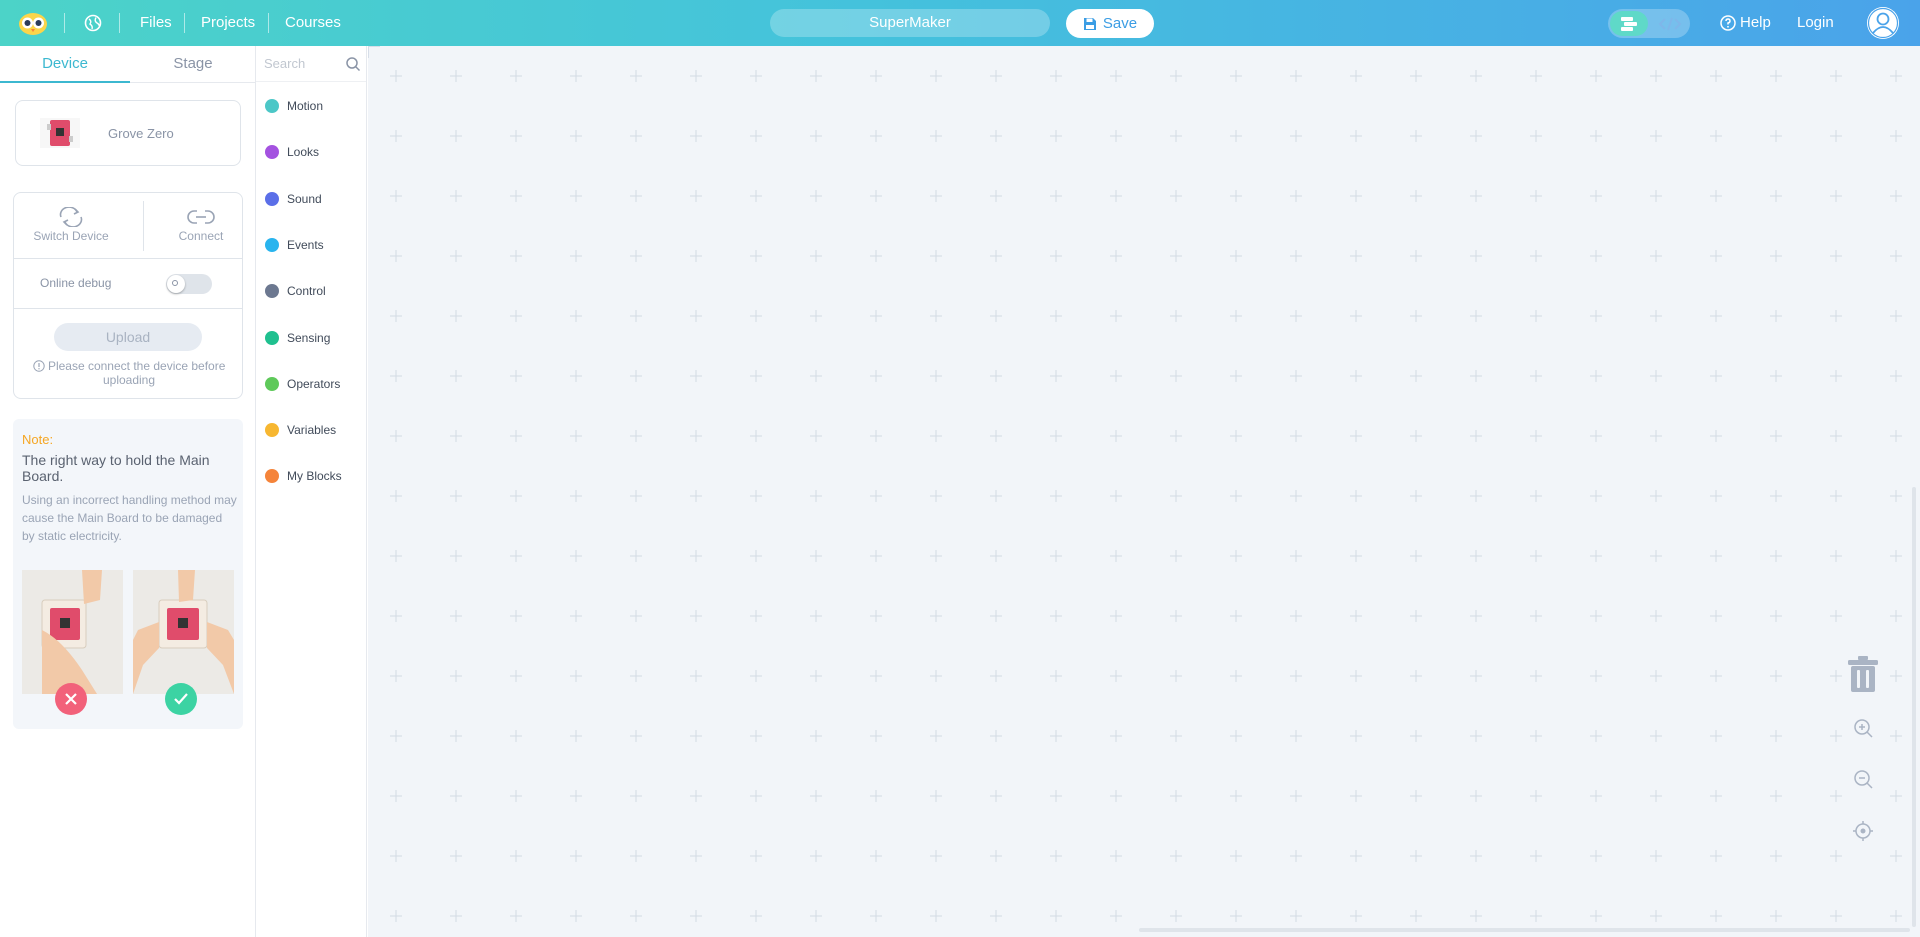  What do you see at coordinates (76, 283) in the screenshot?
I see `online-debug-label: Online debug` at bounding box center [76, 283].